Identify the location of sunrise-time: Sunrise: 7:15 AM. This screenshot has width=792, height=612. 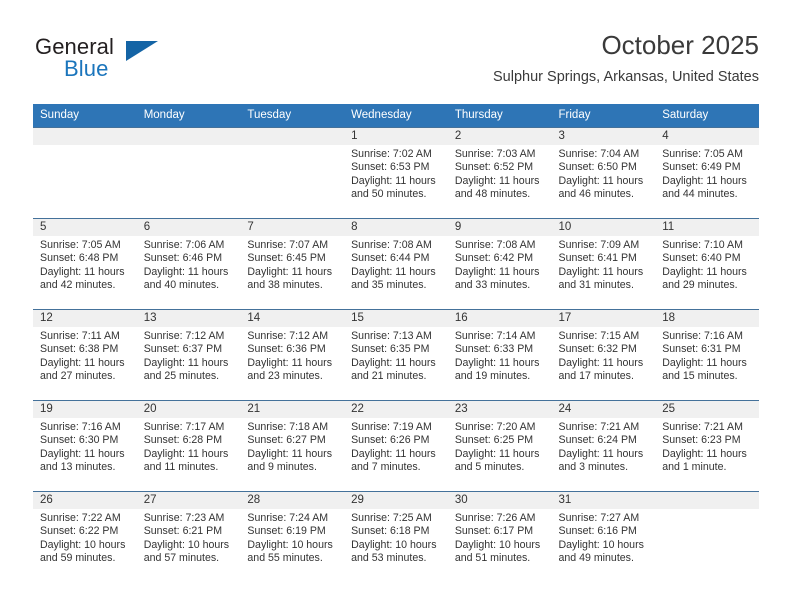
(599, 336).